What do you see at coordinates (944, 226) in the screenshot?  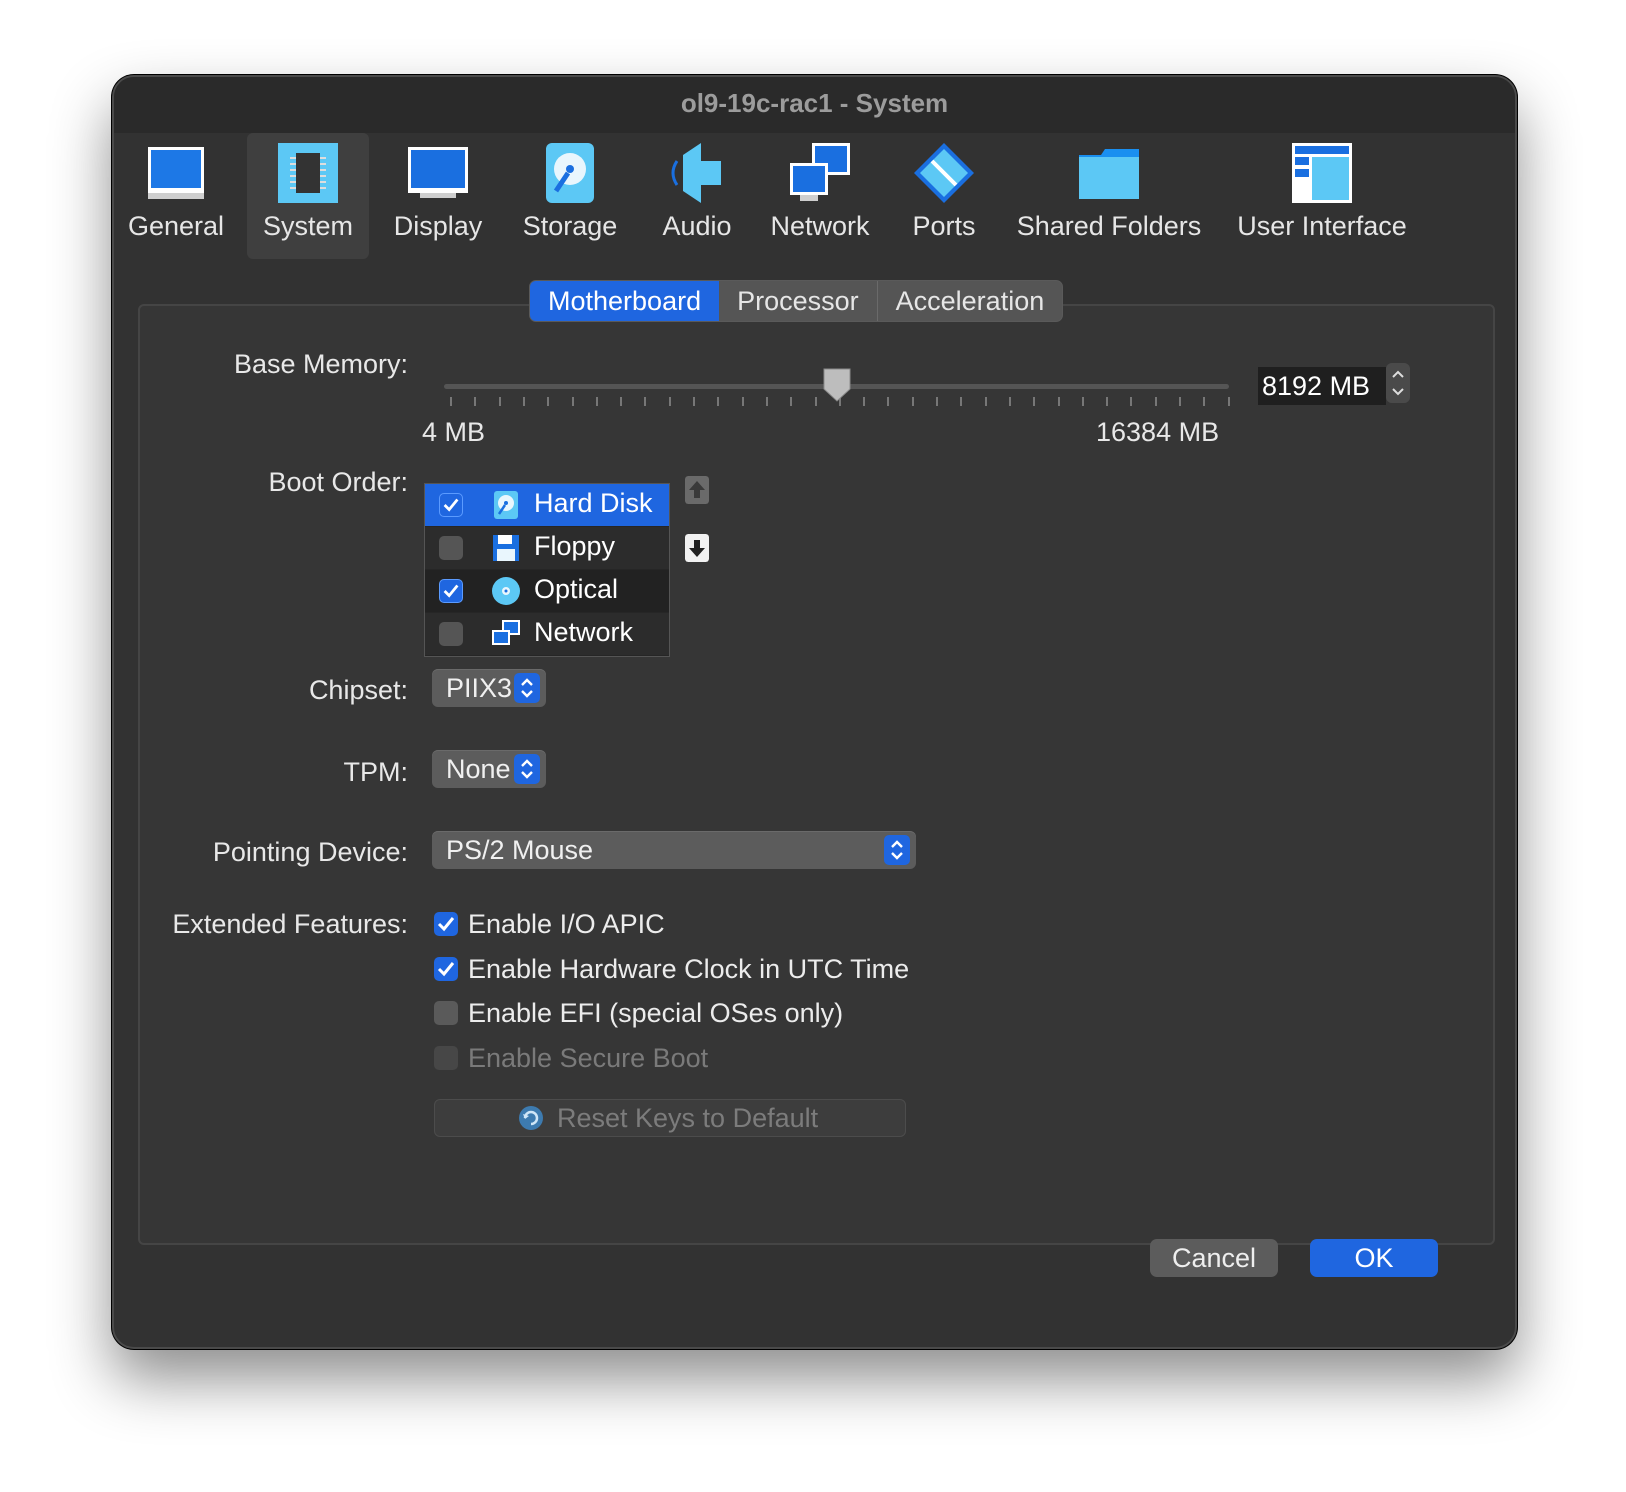 I see `toolbar-label-ports: Ports` at bounding box center [944, 226].